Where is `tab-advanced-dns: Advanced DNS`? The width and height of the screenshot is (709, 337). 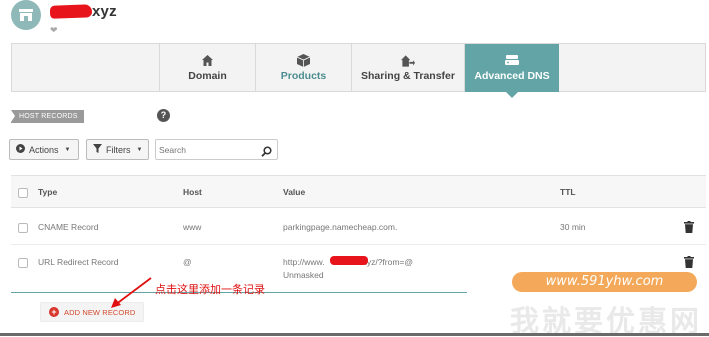
tab-advanced-dns: Advanced DNS is located at coordinates (511, 71).